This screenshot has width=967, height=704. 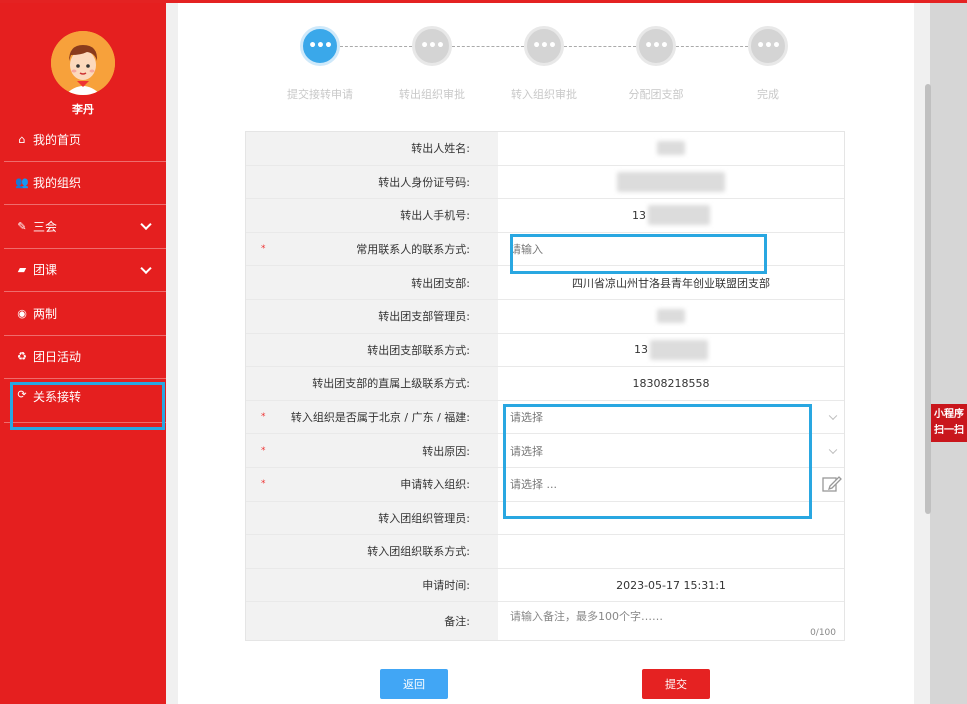 I want to click on edit-icon, so click(x=832, y=484).